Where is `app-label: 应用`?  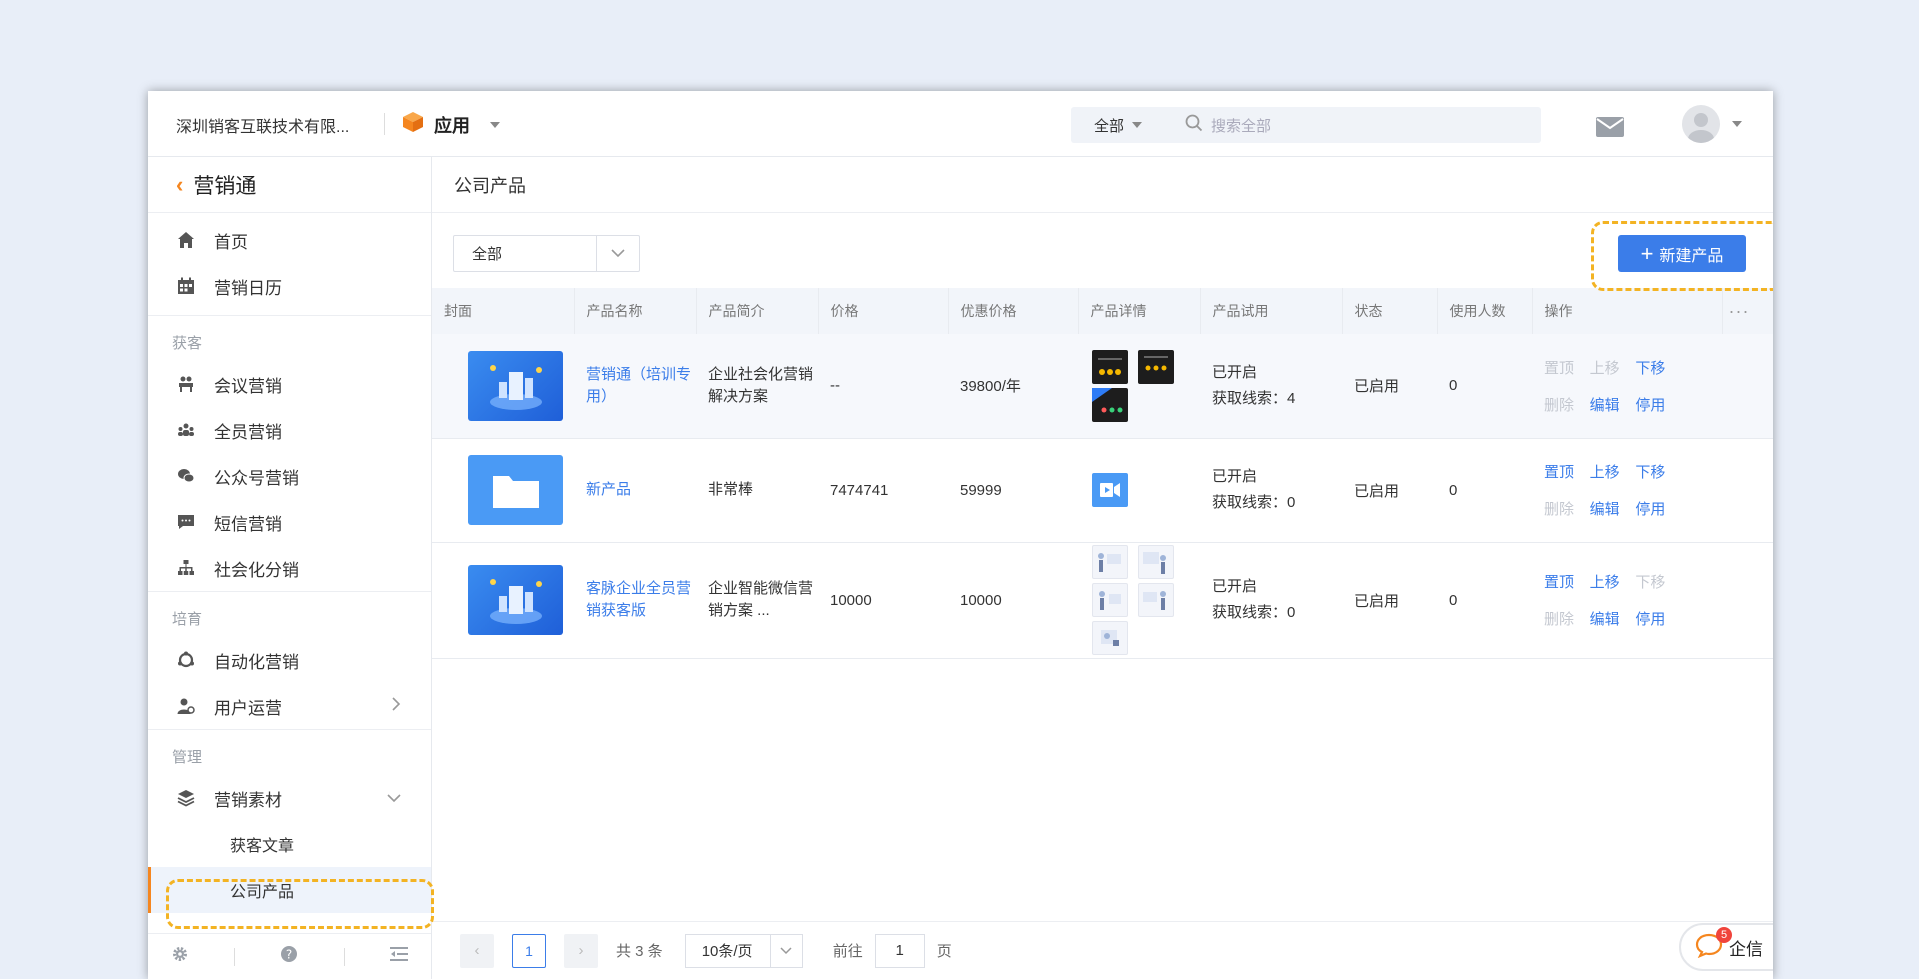 app-label: 应用 is located at coordinates (452, 125).